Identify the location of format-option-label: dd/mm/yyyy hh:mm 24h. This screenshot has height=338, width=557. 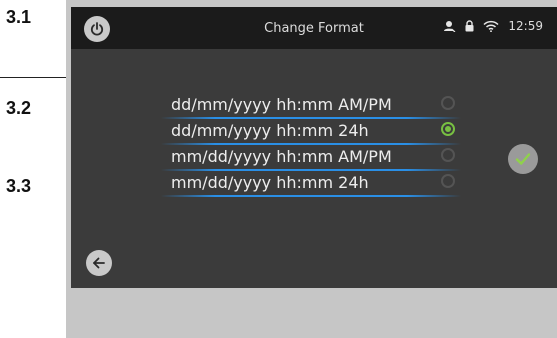
(270, 130).